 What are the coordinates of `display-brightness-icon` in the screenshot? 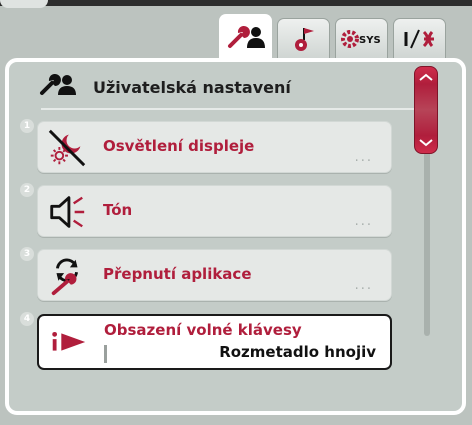 It's located at (67, 148).